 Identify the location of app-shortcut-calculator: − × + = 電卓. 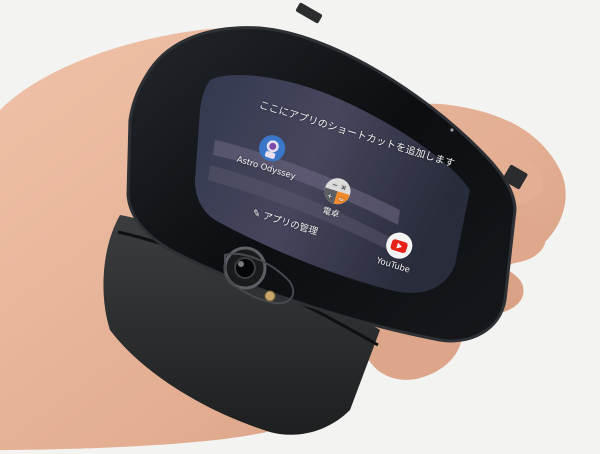
(335, 198).